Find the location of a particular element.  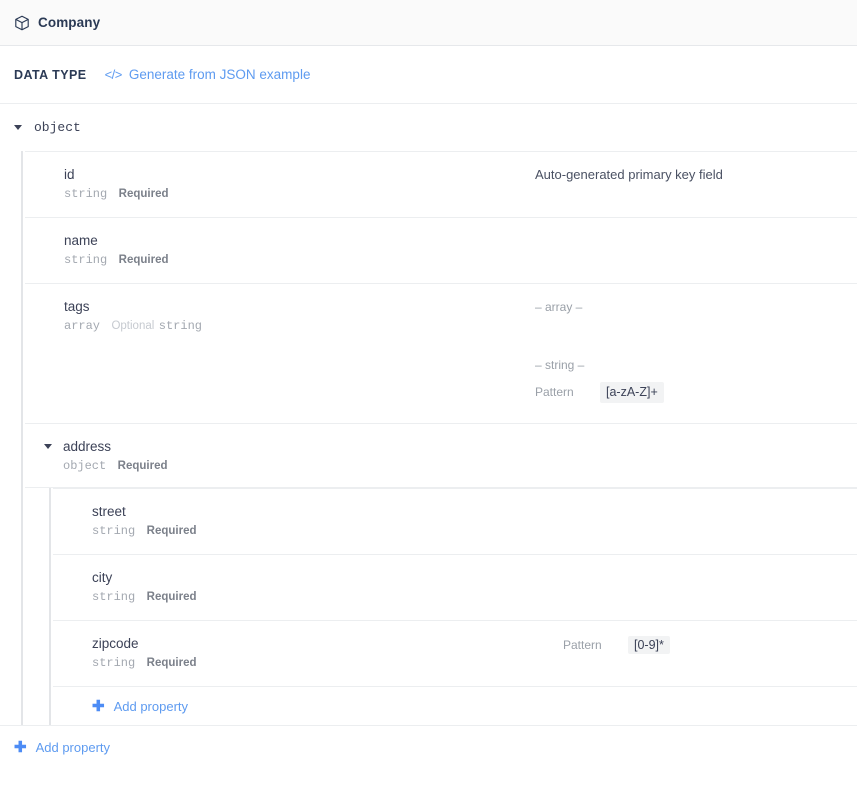

table-row: zipcode string Required Pattern [0-9]* is located at coordinates (455, 654).